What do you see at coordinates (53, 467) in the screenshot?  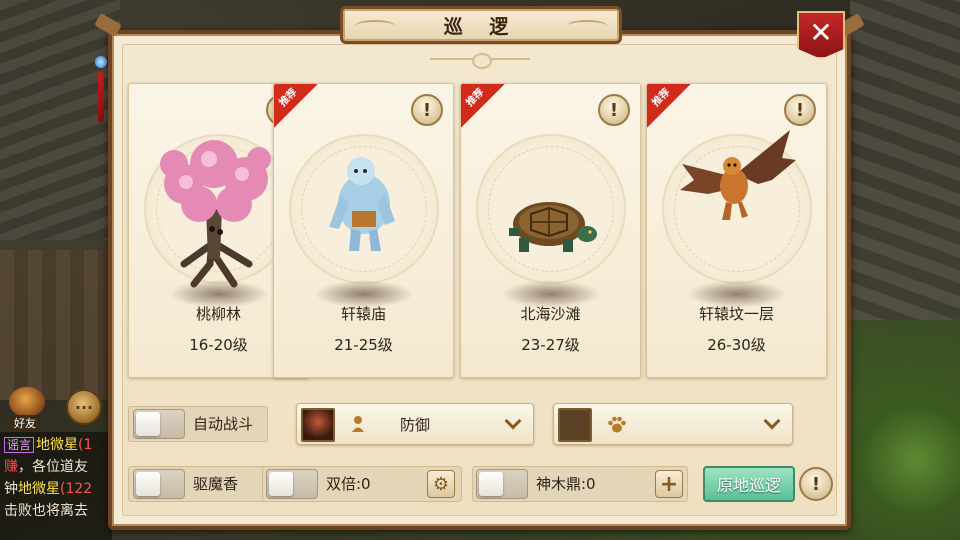 I see `chat-text: ，各位道友` at bounding box center [53, 467].